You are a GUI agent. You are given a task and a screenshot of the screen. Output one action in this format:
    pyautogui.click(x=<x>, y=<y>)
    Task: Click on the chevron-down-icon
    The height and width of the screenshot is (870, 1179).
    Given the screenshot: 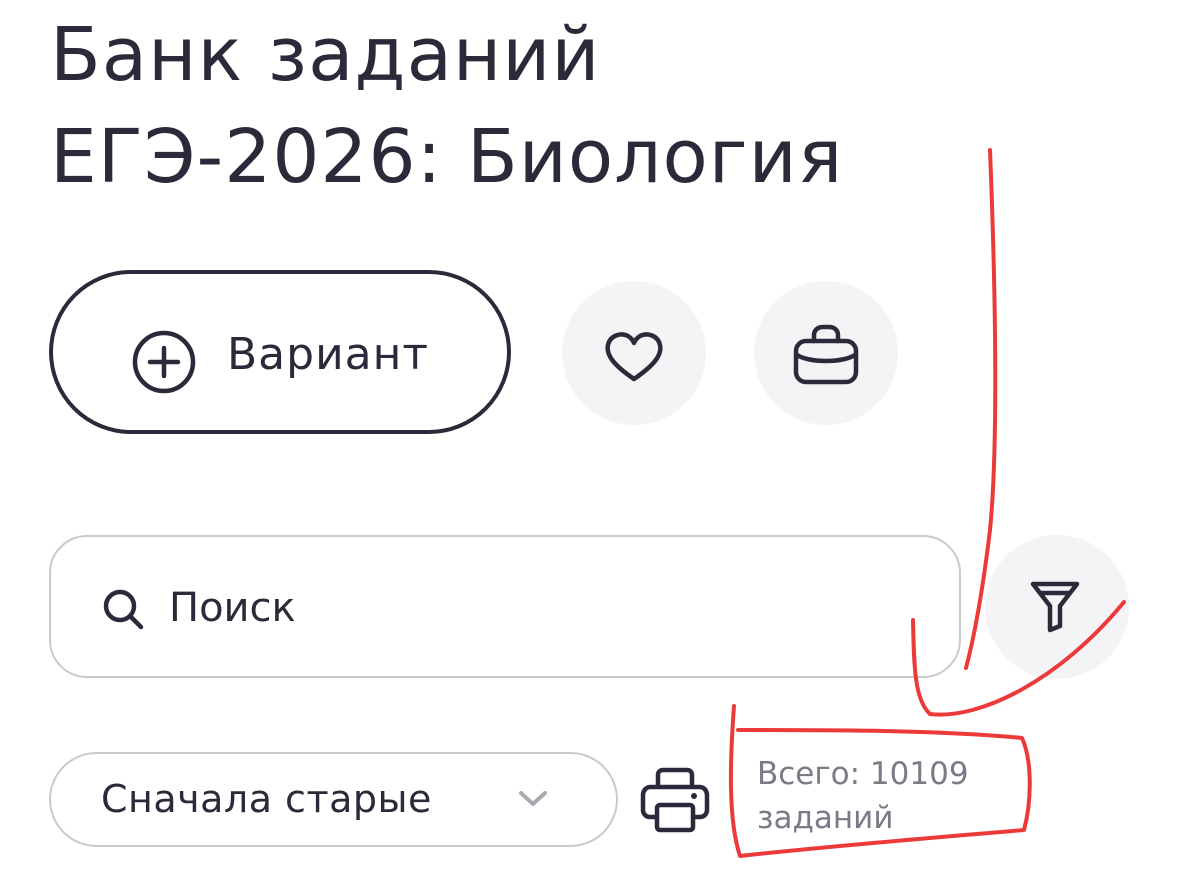 What is the action you would take?
    pyautogui.click(x=533, y=798)
    